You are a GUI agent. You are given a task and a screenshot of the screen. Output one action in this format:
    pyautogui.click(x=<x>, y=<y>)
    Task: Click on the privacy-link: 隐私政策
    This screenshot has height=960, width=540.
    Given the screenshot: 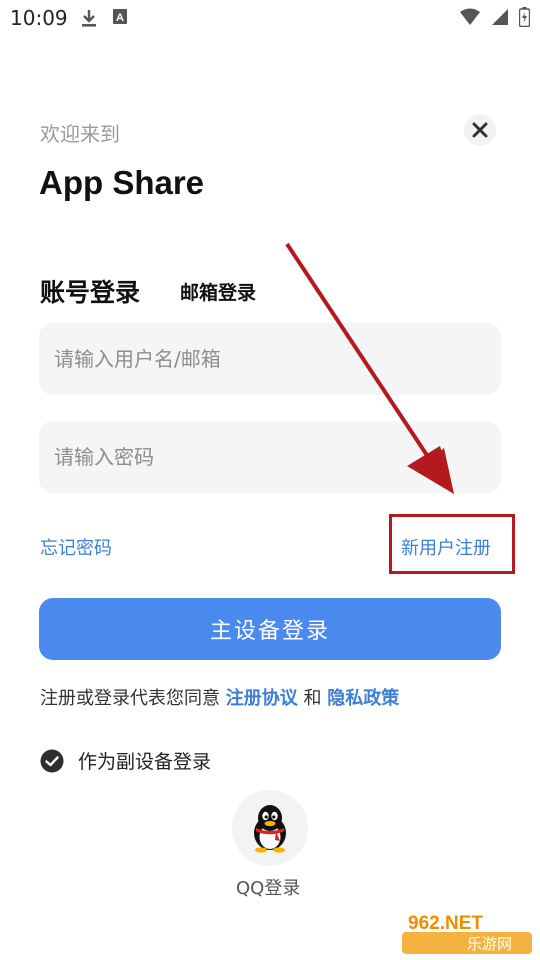 What is the action you would take?
    pyautogui.click(x=363, y=698)
    